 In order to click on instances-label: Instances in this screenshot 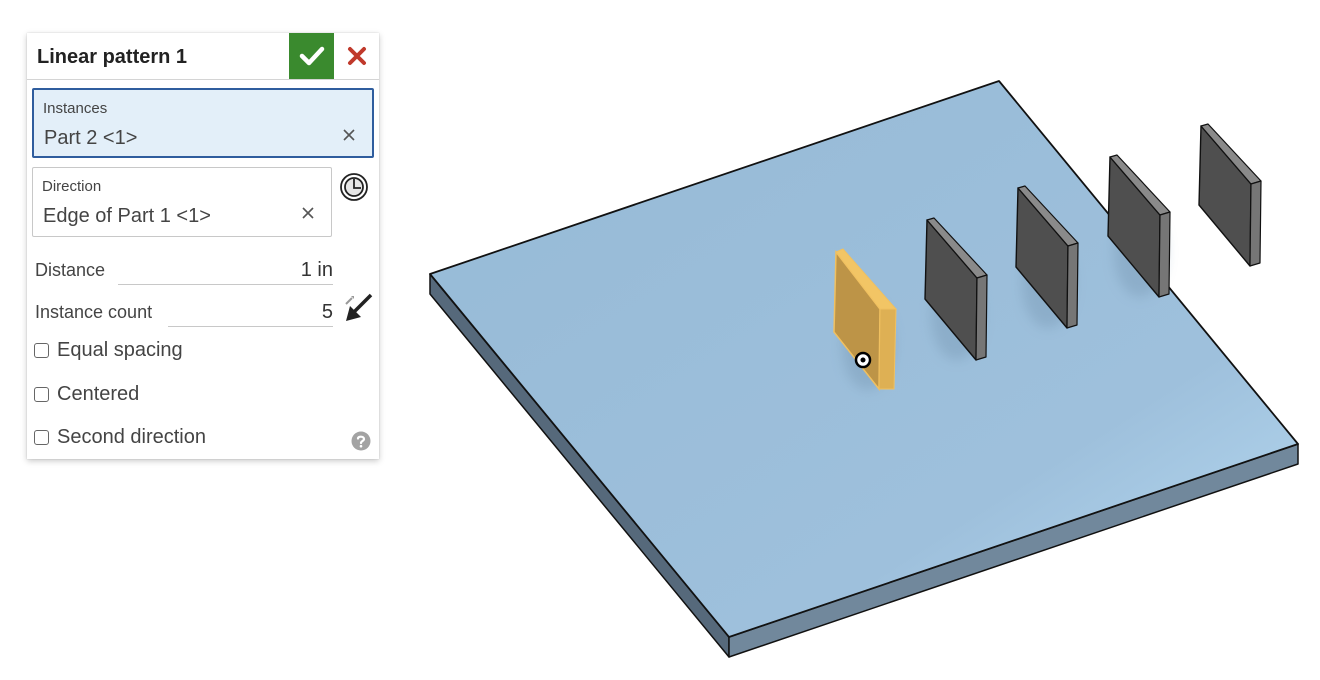, I will do `click(75, 108)`.